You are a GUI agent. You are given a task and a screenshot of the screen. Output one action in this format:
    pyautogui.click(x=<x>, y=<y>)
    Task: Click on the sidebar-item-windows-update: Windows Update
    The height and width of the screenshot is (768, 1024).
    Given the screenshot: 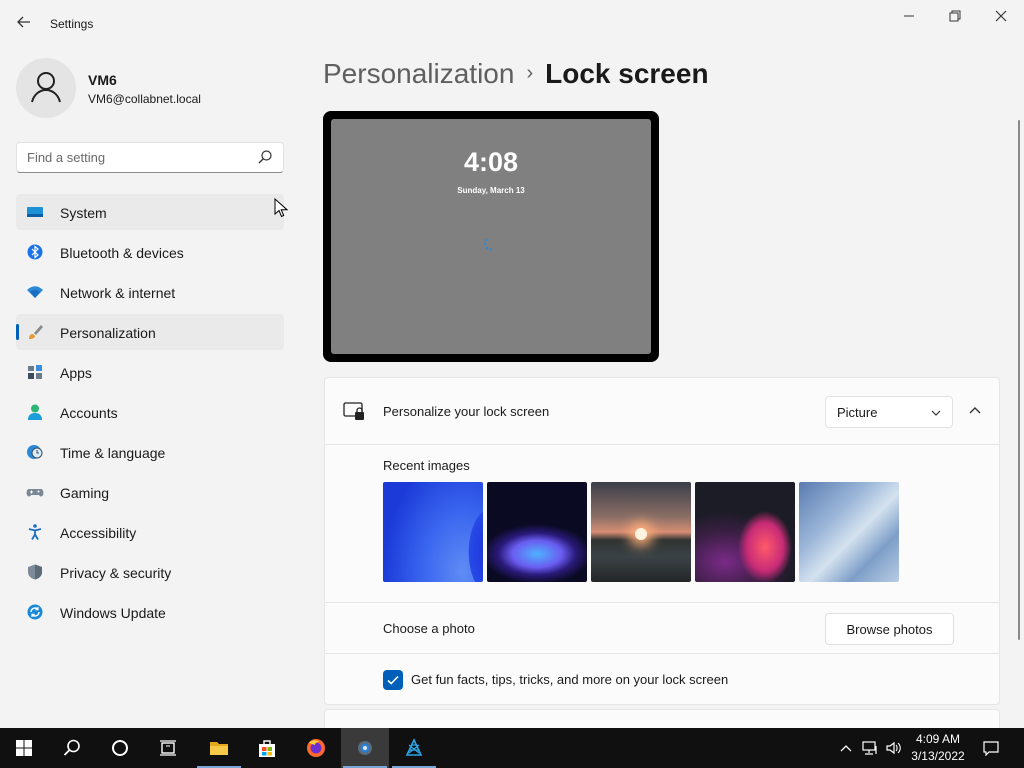 What is the action you would take?
    pyautogui.click(x=150, y=612)
    